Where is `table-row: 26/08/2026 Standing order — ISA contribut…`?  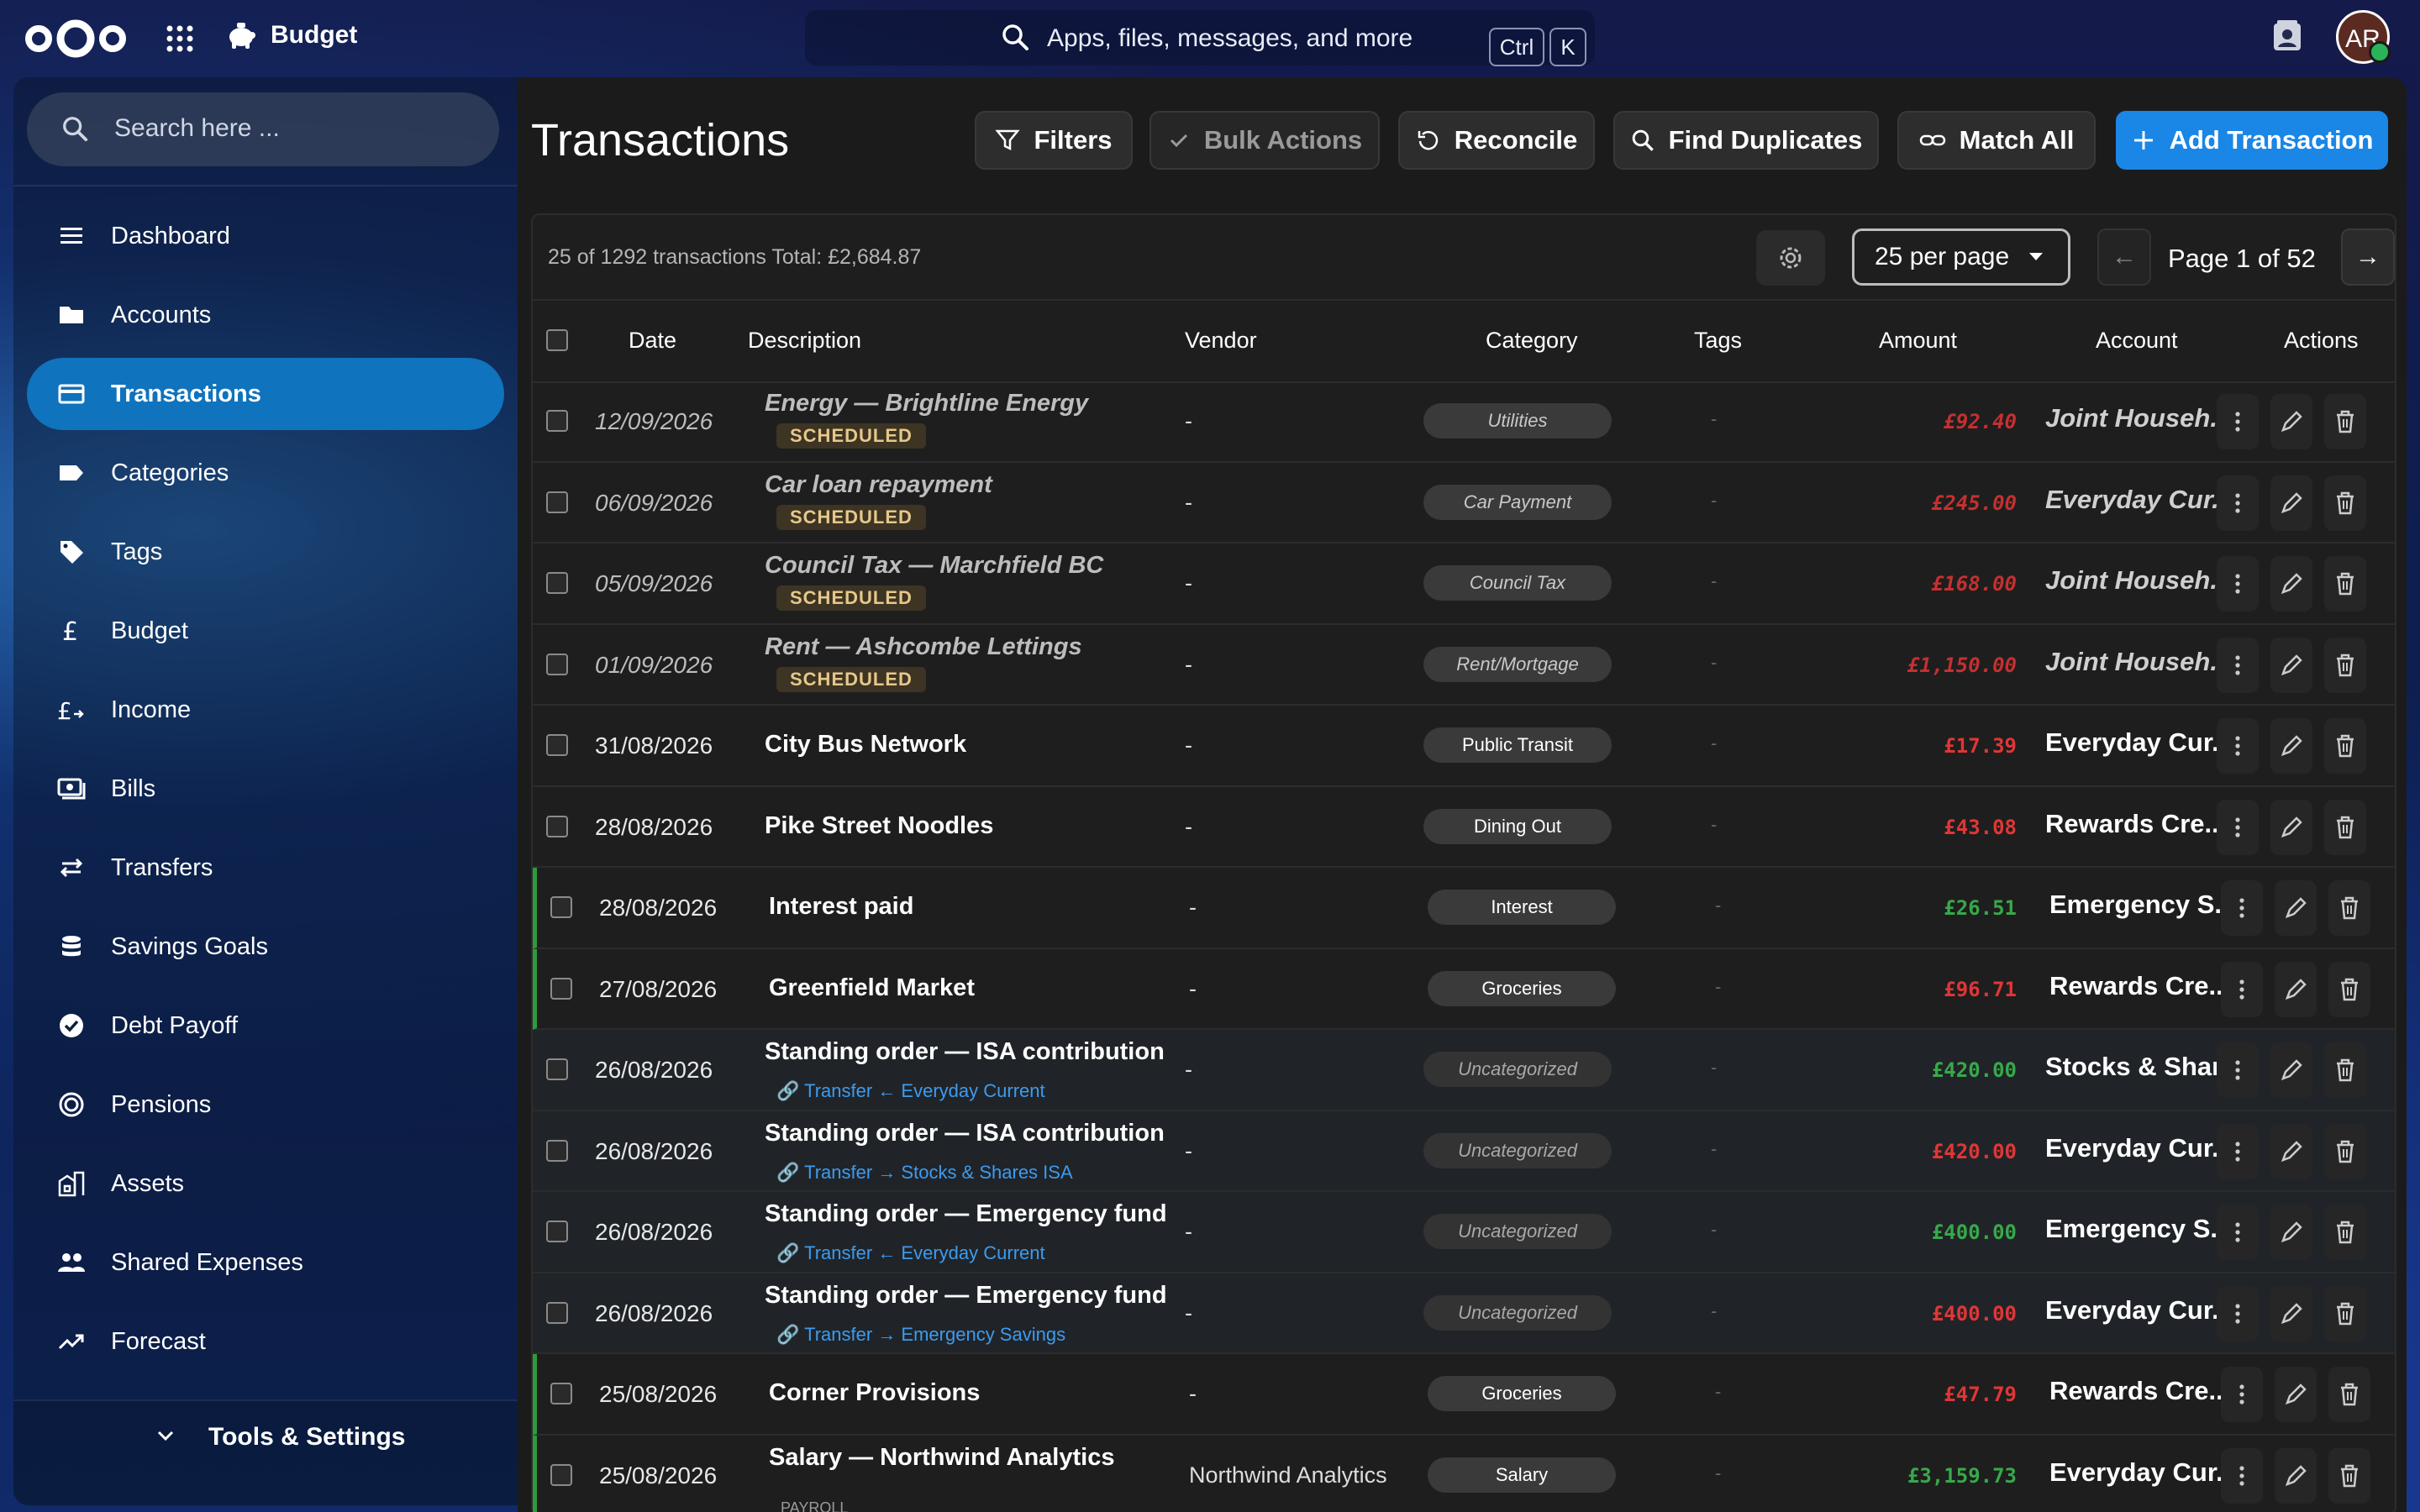 table-row: 26/08/2026 Standing order — ISA contribut… is located at coordinates (1464, 1070).